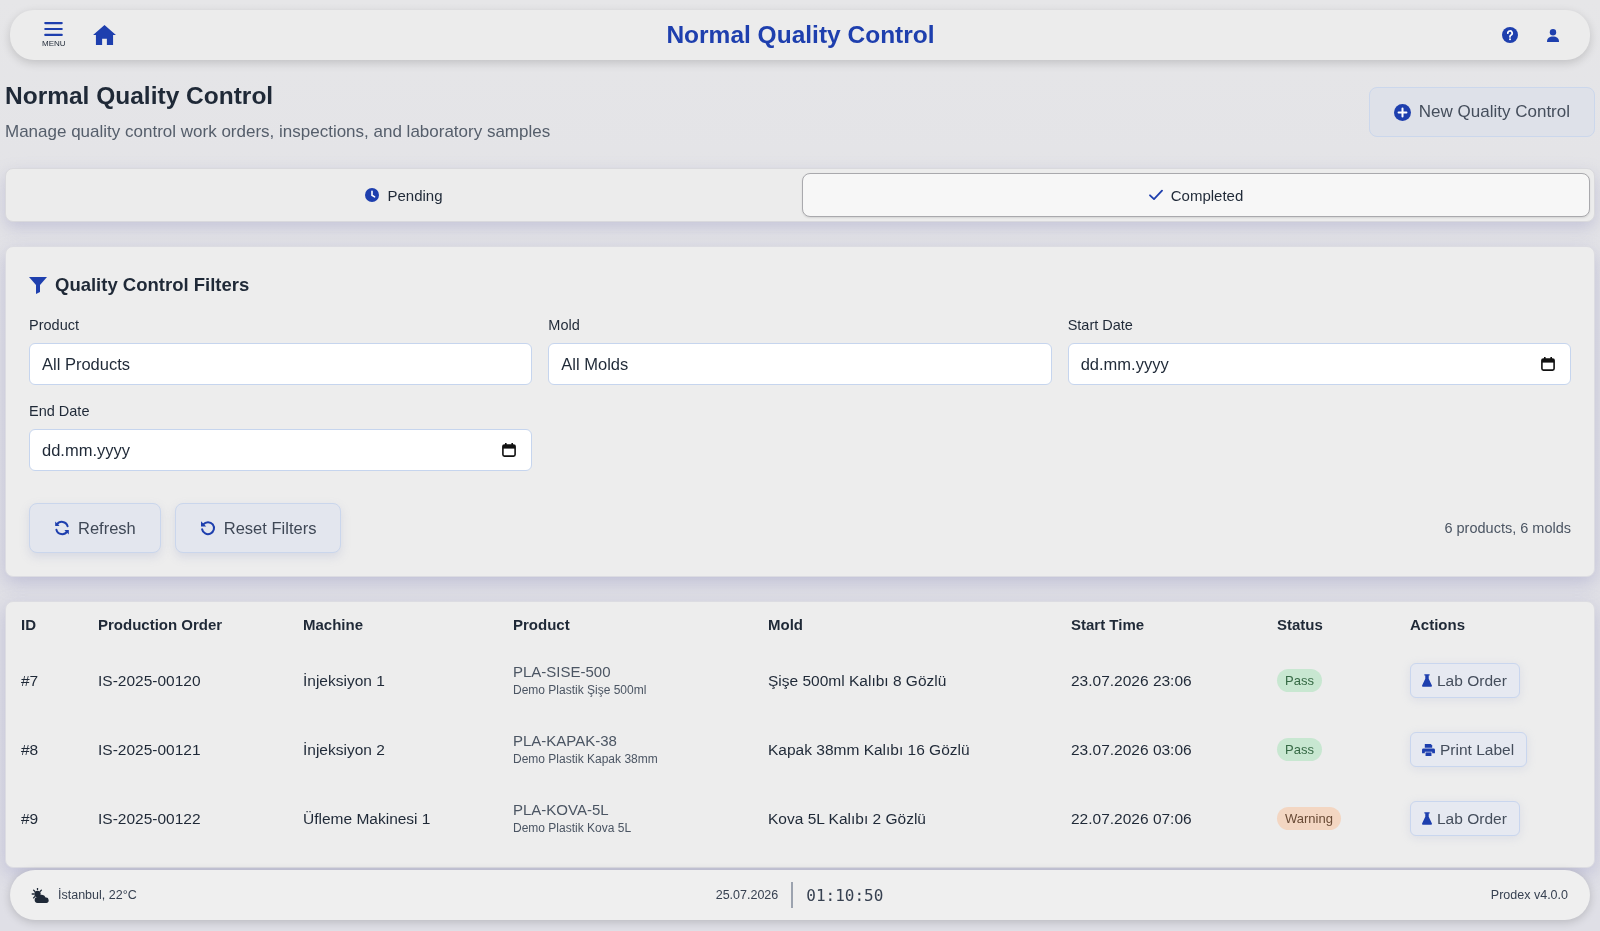 The width and height of the screenshot is (1600, 931). I want to click on status-label: Warning, so click(1309, 818).